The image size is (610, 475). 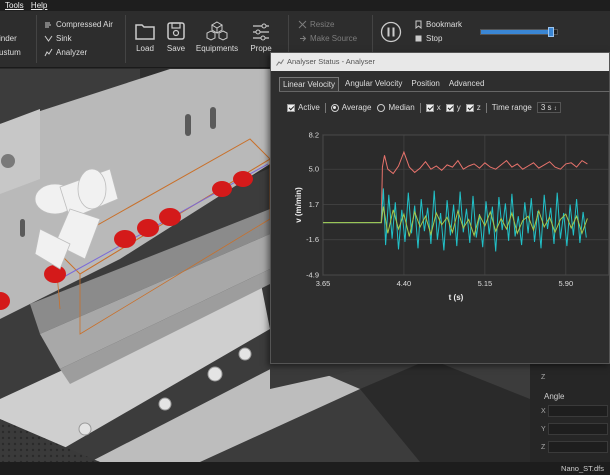 What do you see at coordinates (401, 107) in the screenshot?
I see `median-label: Median` at bounding box center [401, 107].